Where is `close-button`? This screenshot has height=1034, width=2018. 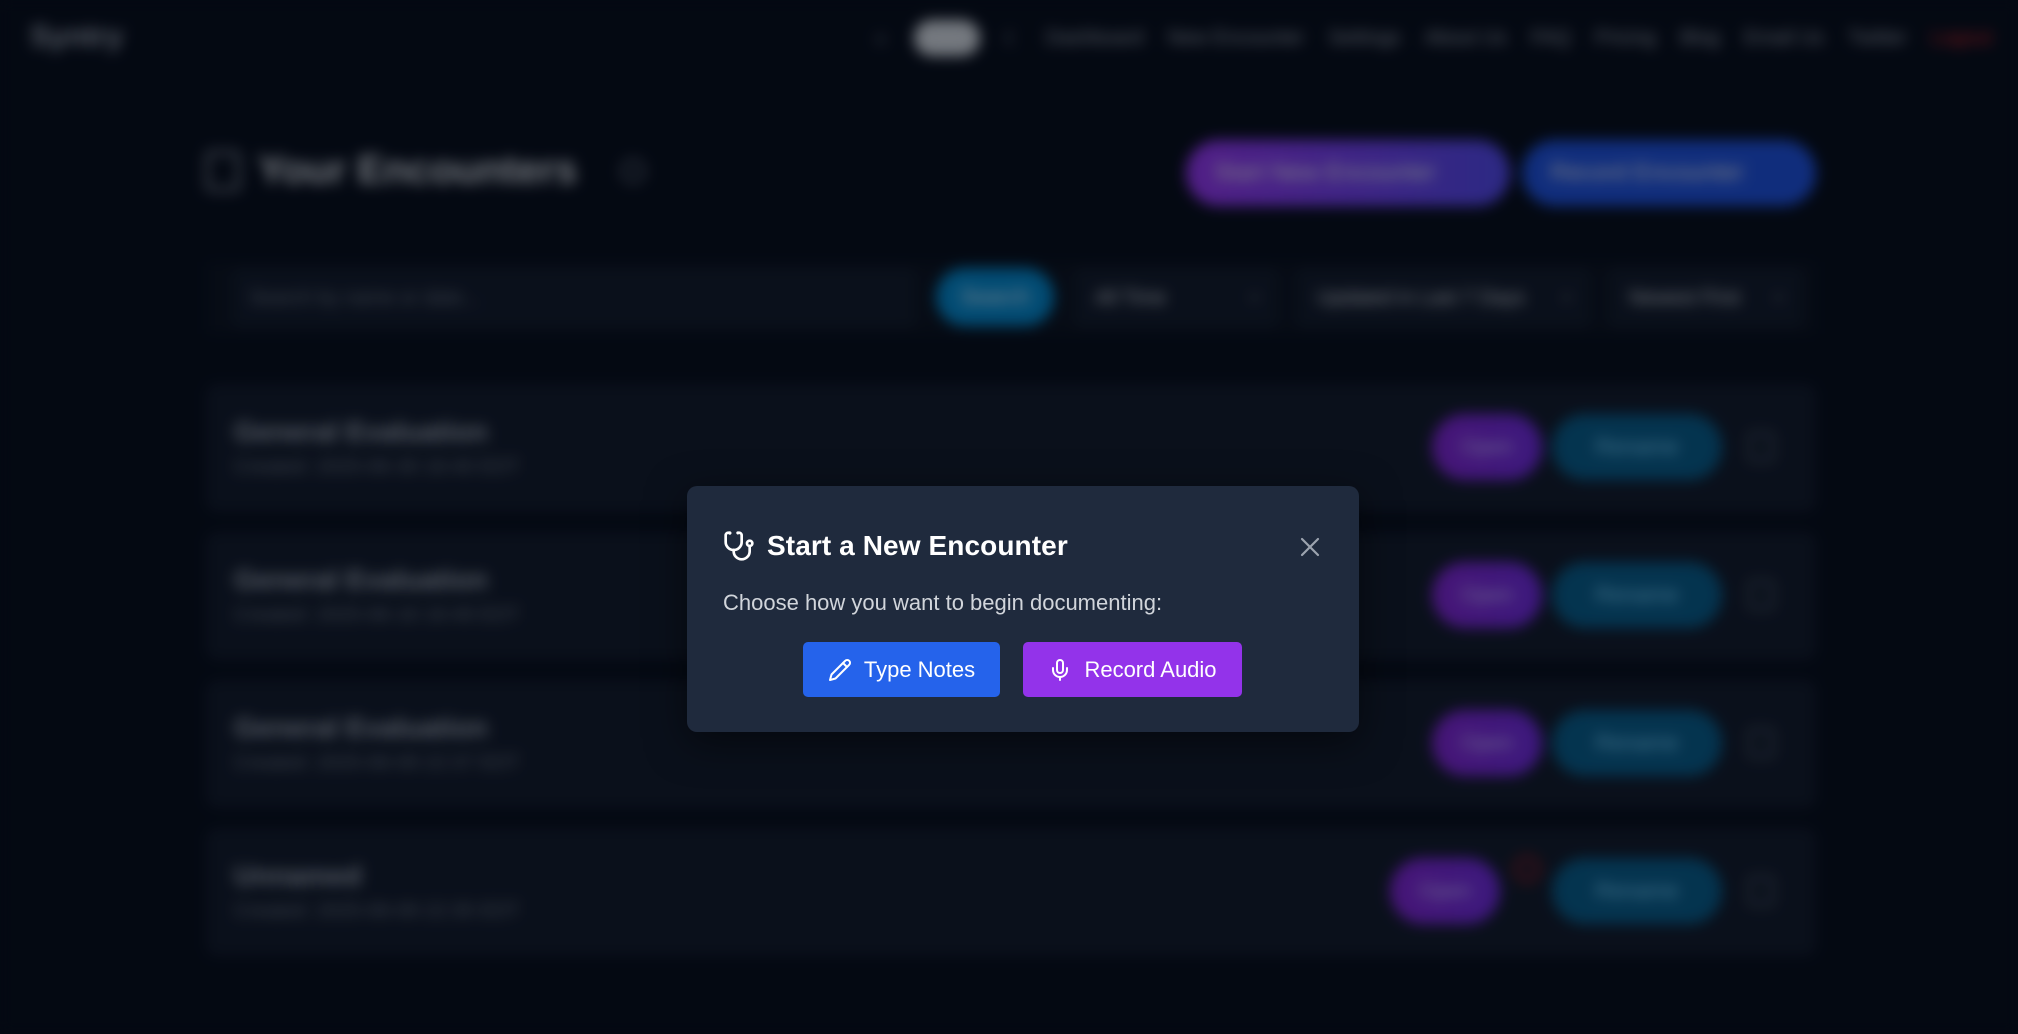 close-button is located at coordinates (1310, 547).